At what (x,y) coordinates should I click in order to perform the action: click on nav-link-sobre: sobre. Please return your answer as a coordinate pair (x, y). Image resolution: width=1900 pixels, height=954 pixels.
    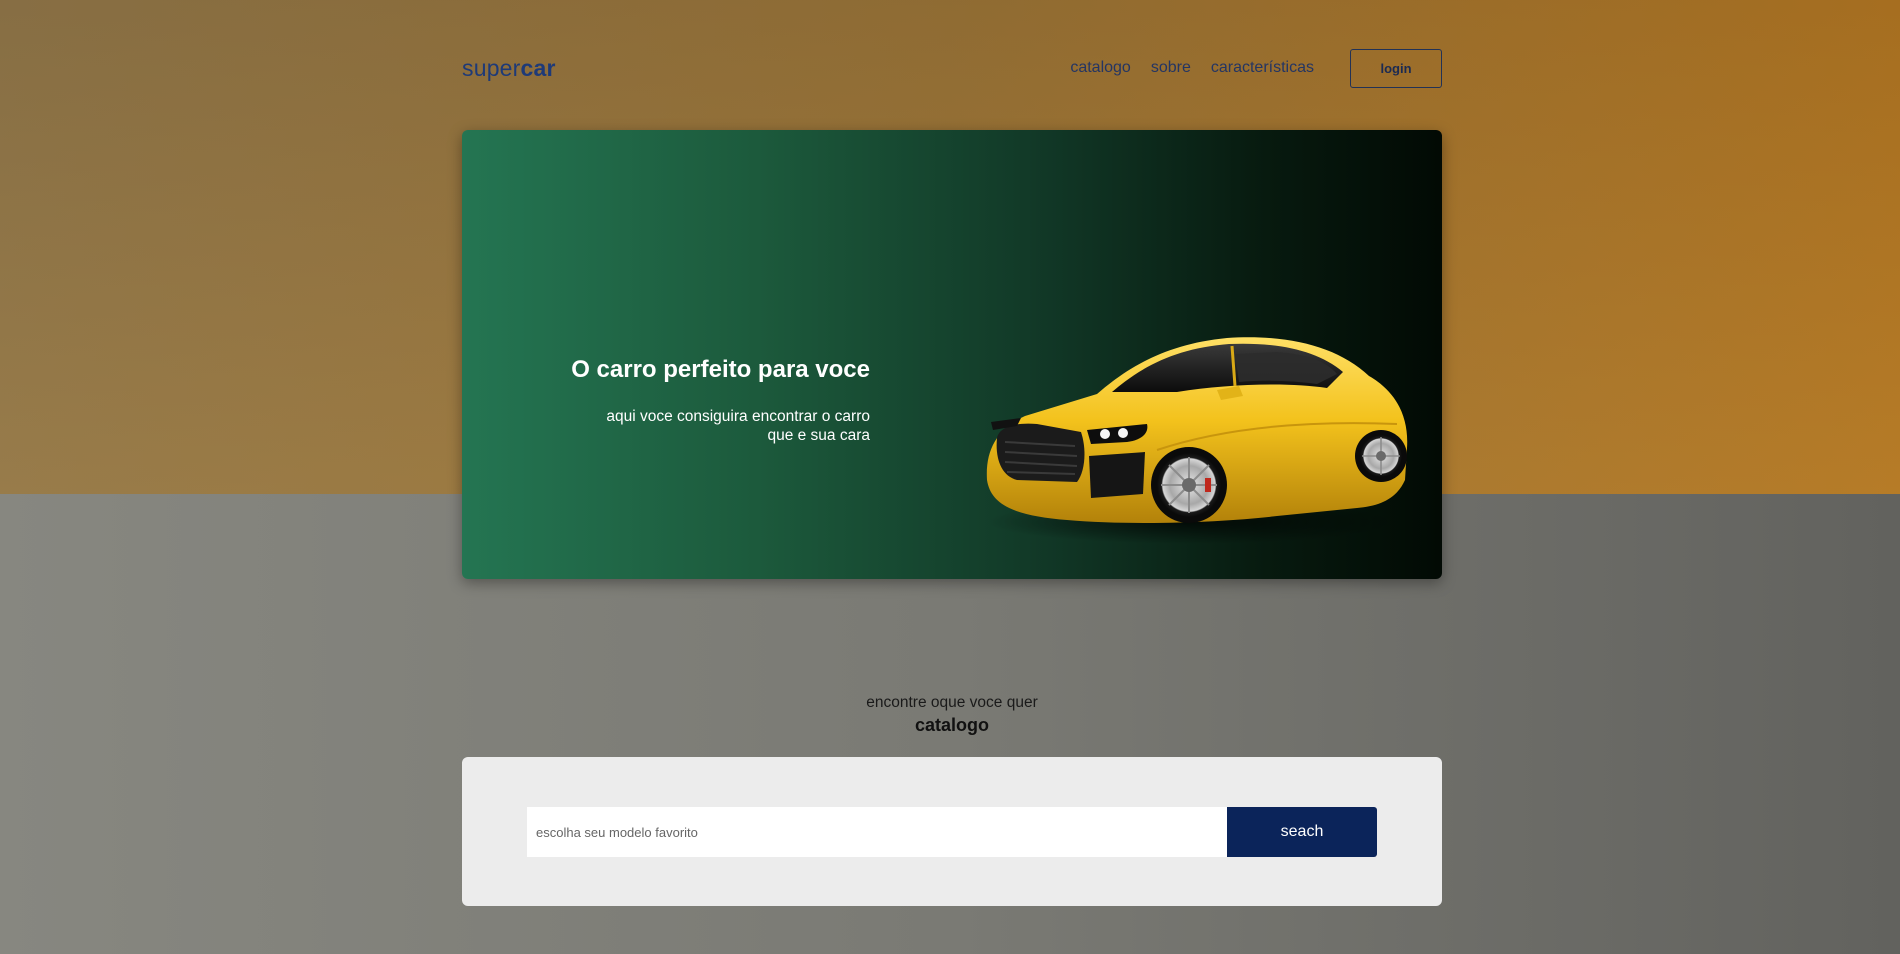
    Looking at the image, I should click on (1171, 68).